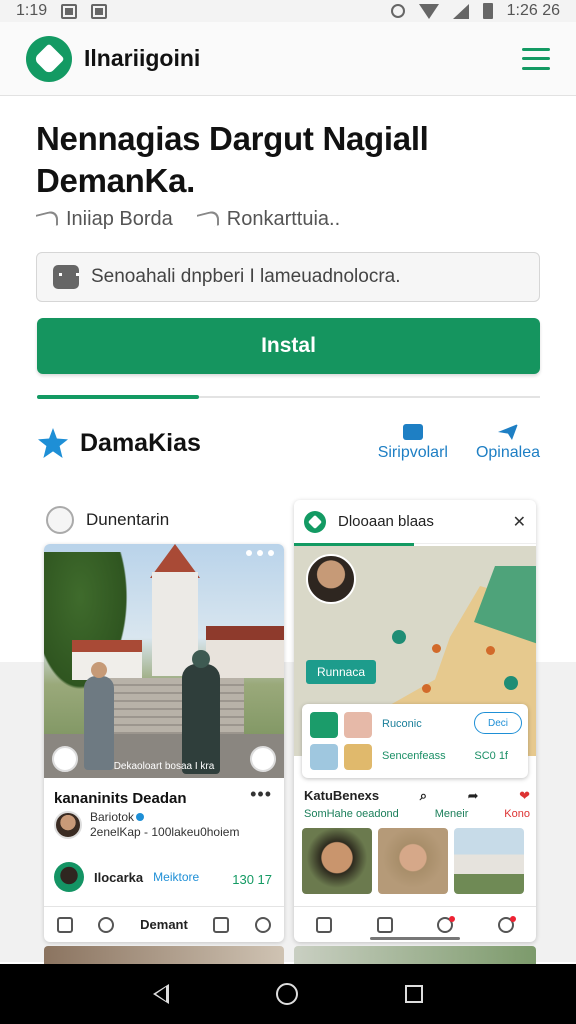 This screenshot has height=1024, width=576. What do you see at coordinates (165, 832) in the screenshot?
I see `post-meta: 2enelKap - 100lakeu0hoiem` at bounding box center [165, 832].